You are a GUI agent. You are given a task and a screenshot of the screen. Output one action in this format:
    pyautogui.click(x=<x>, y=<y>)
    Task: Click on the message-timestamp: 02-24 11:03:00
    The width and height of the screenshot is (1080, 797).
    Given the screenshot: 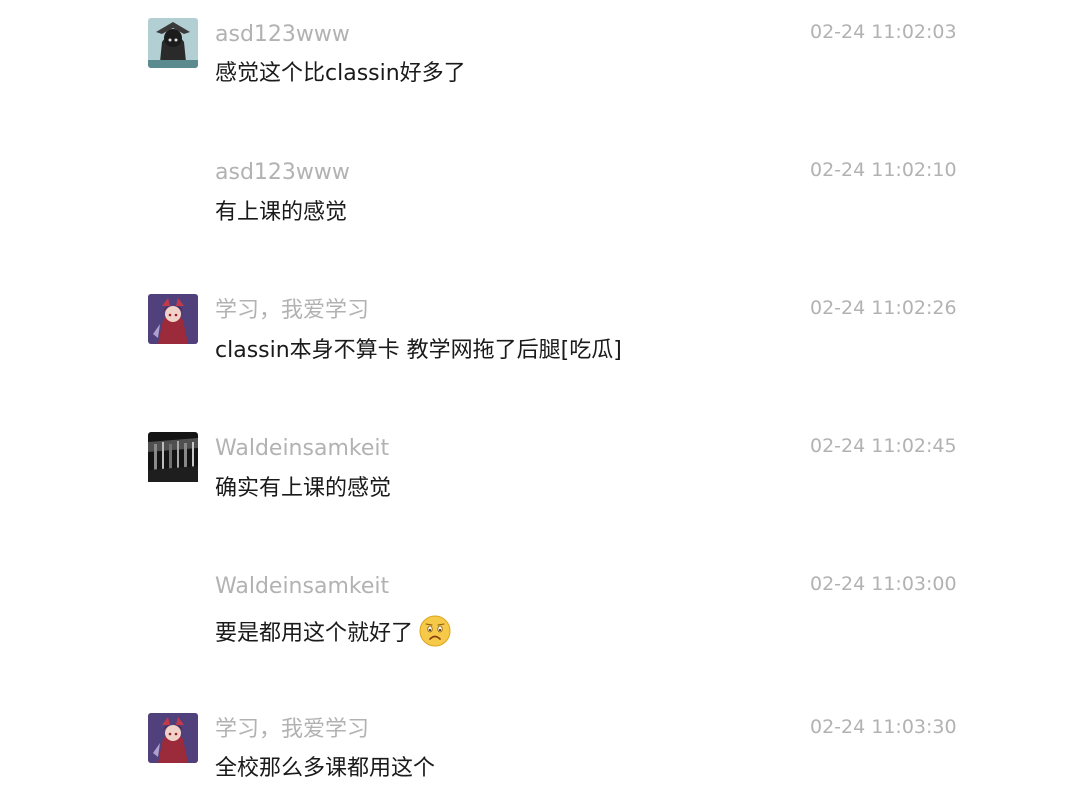 What is the action you would take?
    pyautogui.click(x=883, y=584)
    